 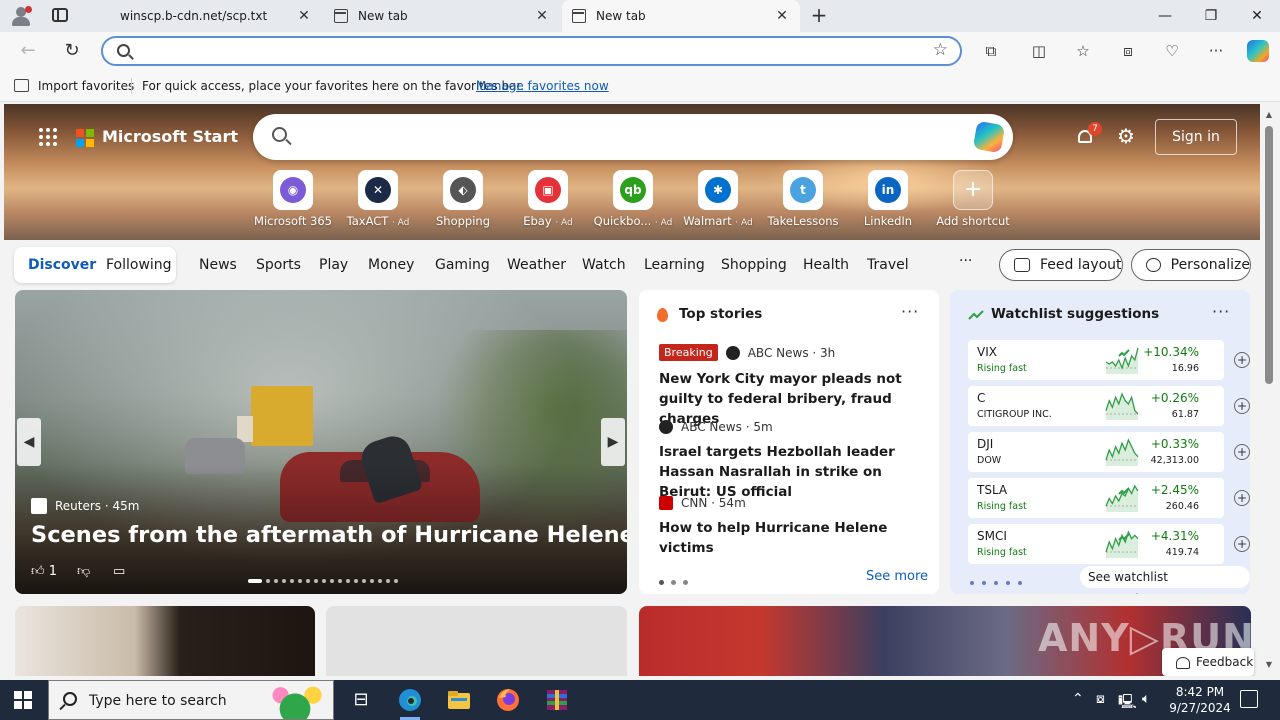 What do you see at coordinates (1216, 51) in the screenshot?
I see `settings-more-icon: ···` at bounding box center [1216, 51].